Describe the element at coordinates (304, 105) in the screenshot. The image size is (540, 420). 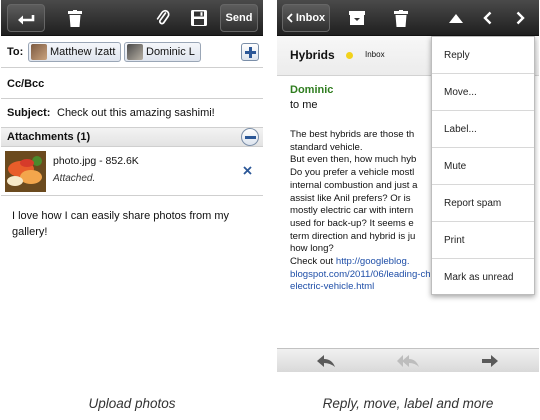
I see `recipient-line: to me` at that location.